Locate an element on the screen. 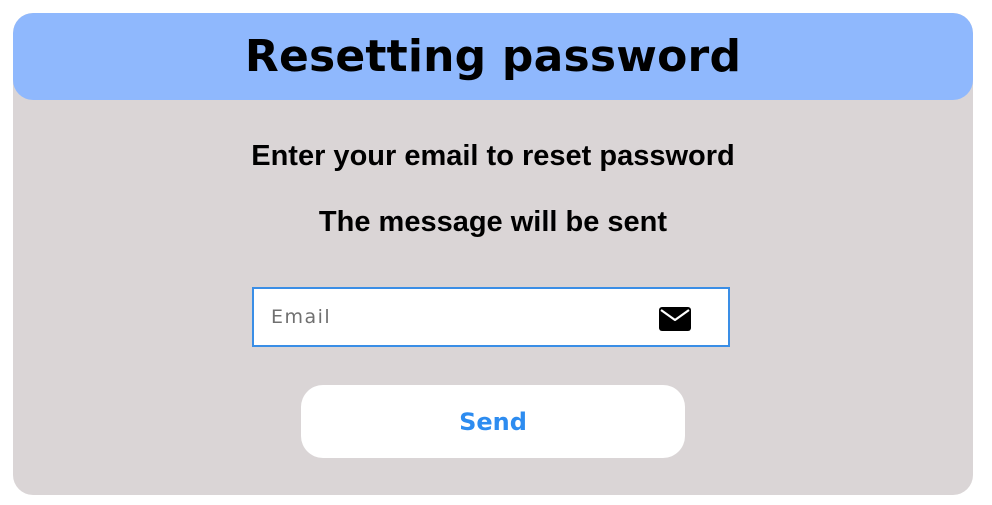  envelope-icon is located at coordinates (675, 319).